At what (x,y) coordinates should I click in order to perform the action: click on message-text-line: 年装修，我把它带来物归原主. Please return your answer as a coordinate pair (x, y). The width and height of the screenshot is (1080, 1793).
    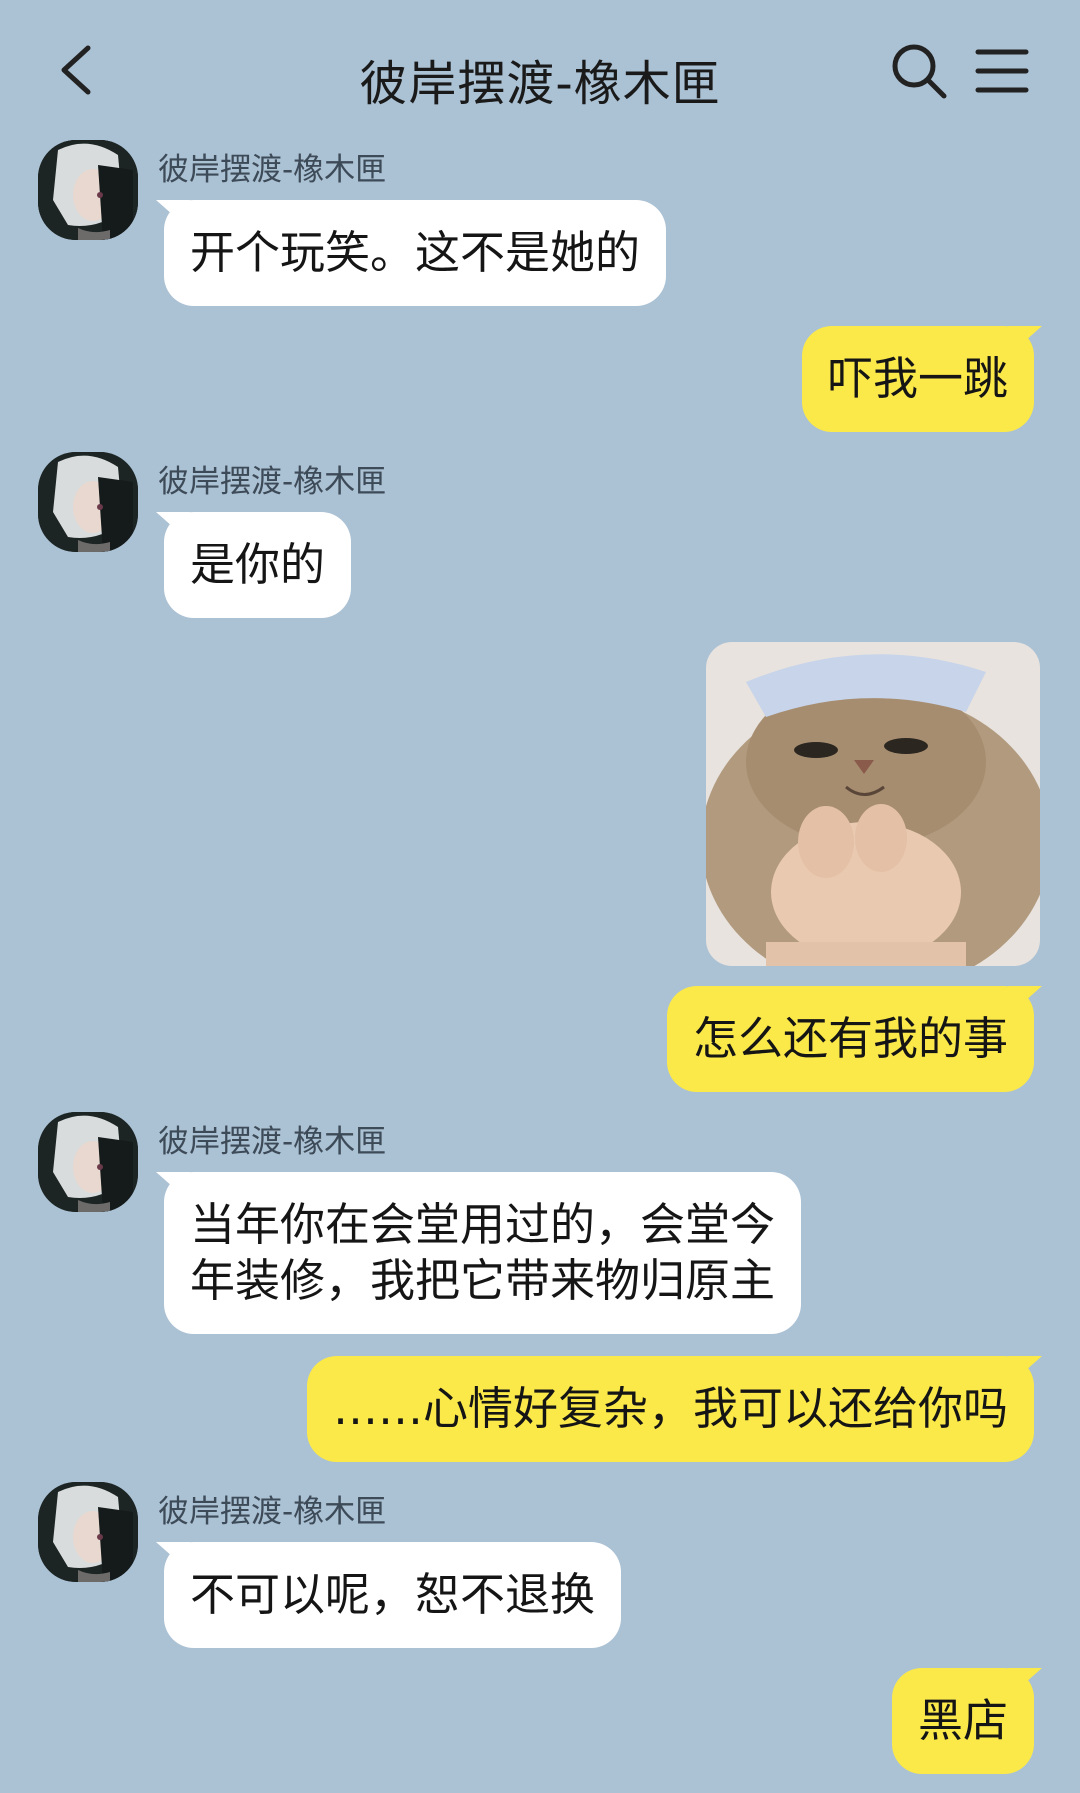
    Looking at the image, I should click on (483, 1280).